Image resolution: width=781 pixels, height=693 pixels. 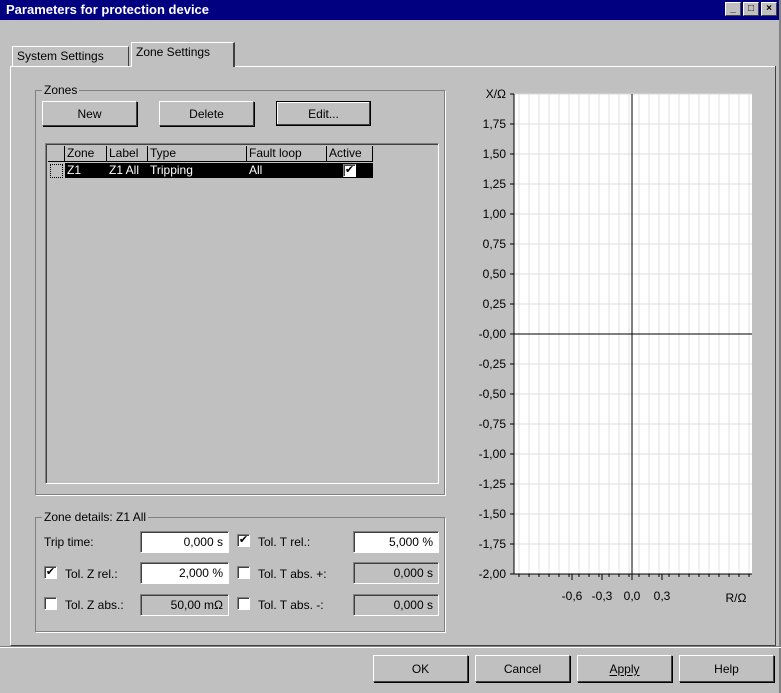 I want to click on tol-t-abs-plus-label: Tol. T abs. +:, so click(x=292, y=574).